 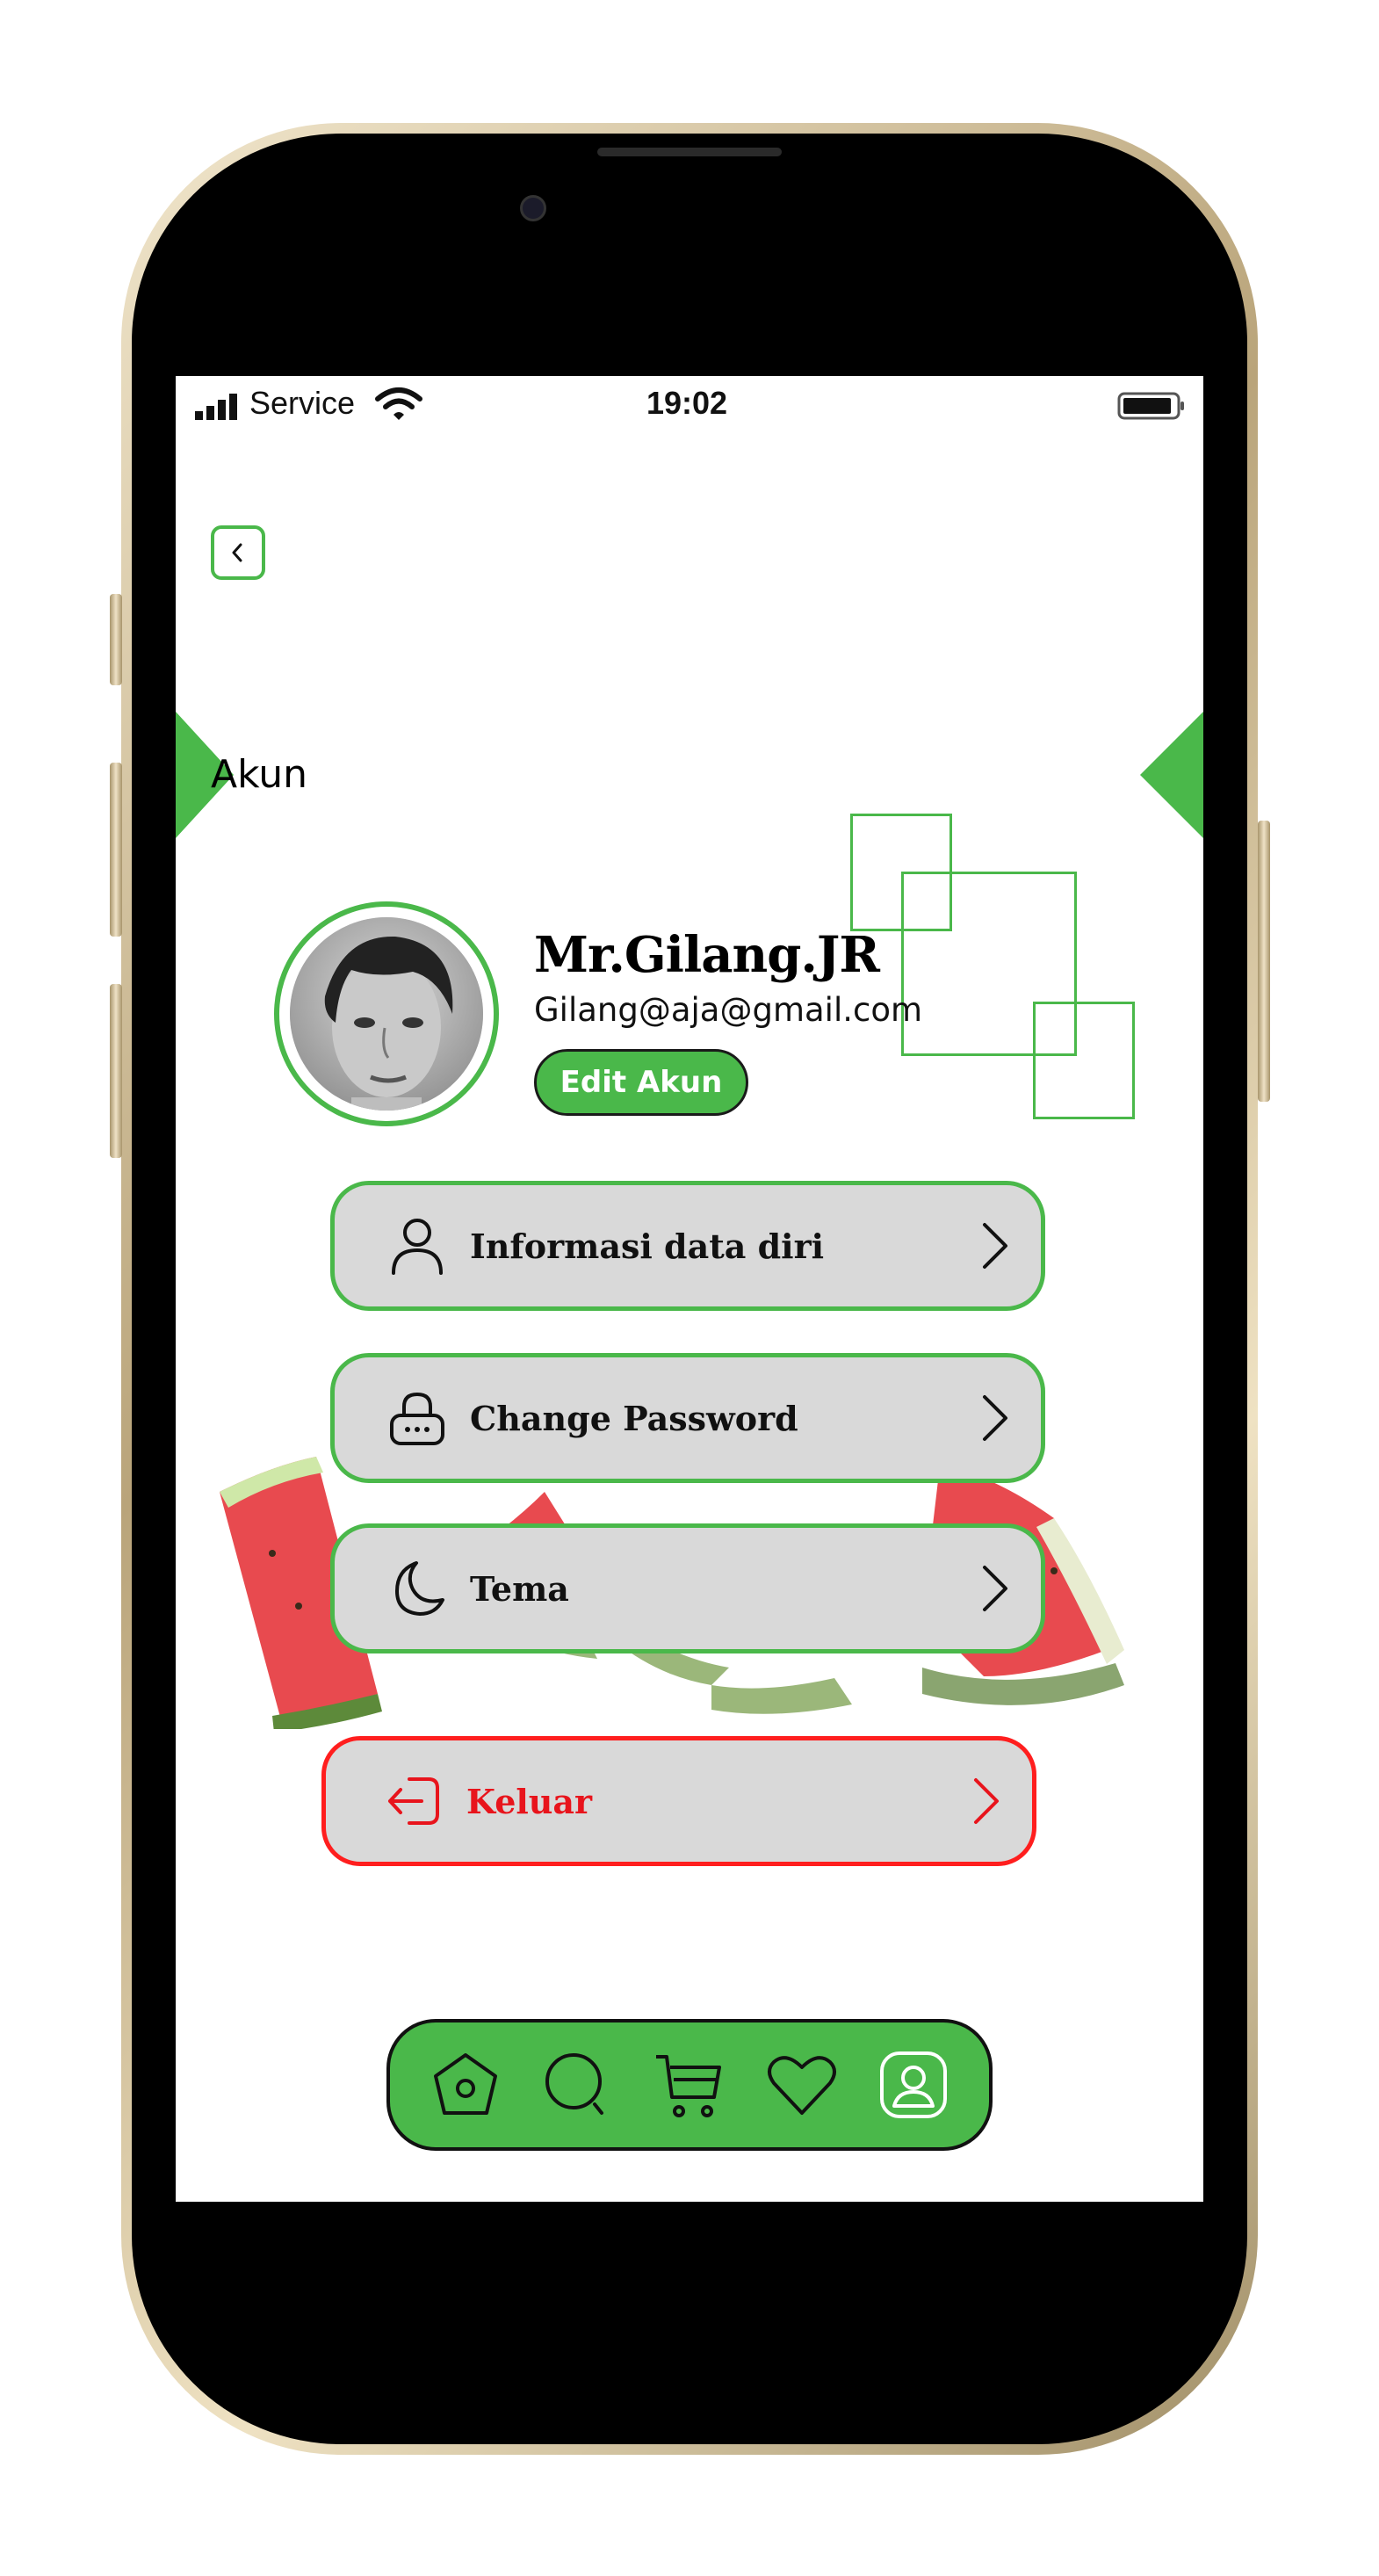 I want to click on carrier-label: Service, so click(x=303, y=403).